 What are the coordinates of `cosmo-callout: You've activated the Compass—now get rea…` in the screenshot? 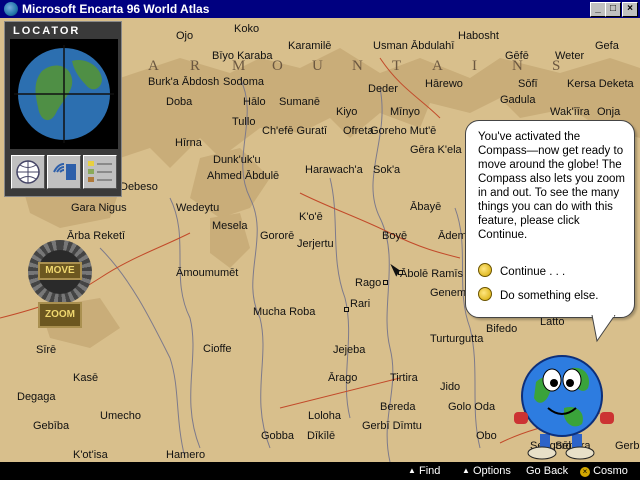 It's located at (550, 231).